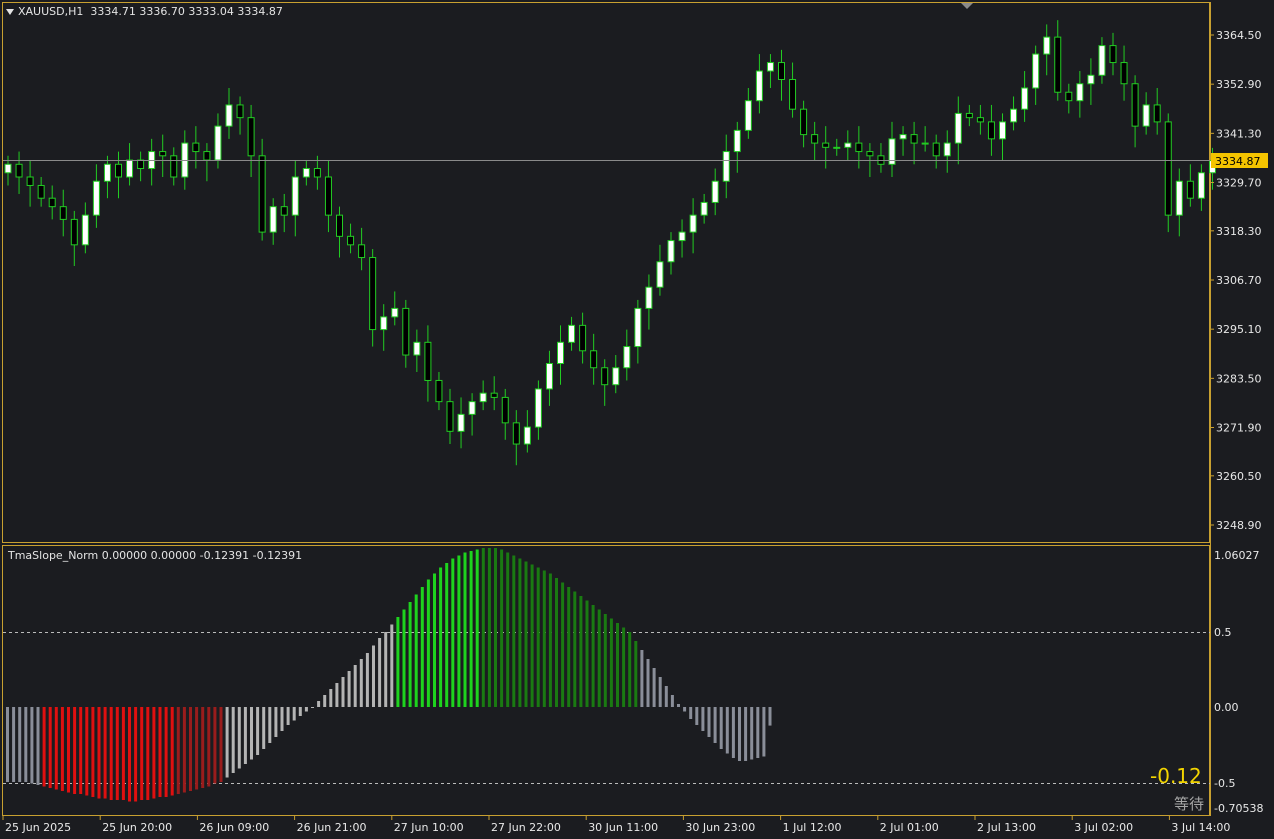  I want to click on time-label: 27 Jun 10:00, so click(429, 827).